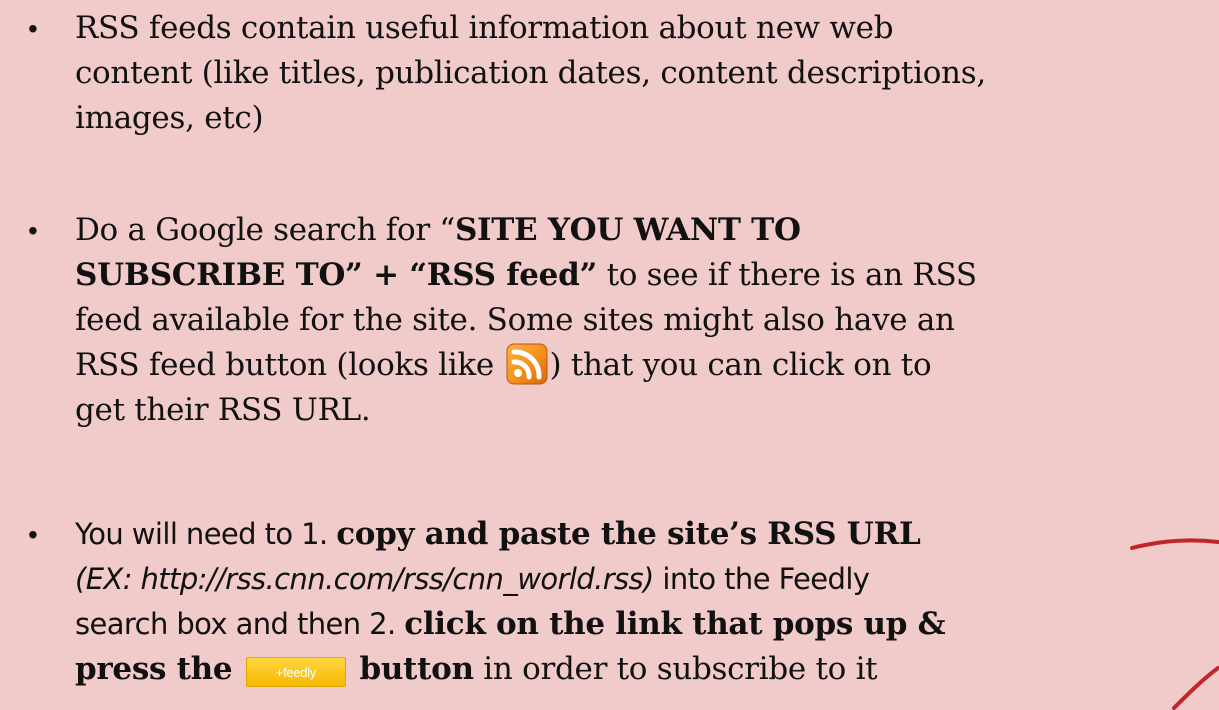 This screenshot has width=1219, height=710. What do you see at coordinates (169, 118) in the screenshot?
I see `text-line: images, etc)` at bounding box center [169, 118].